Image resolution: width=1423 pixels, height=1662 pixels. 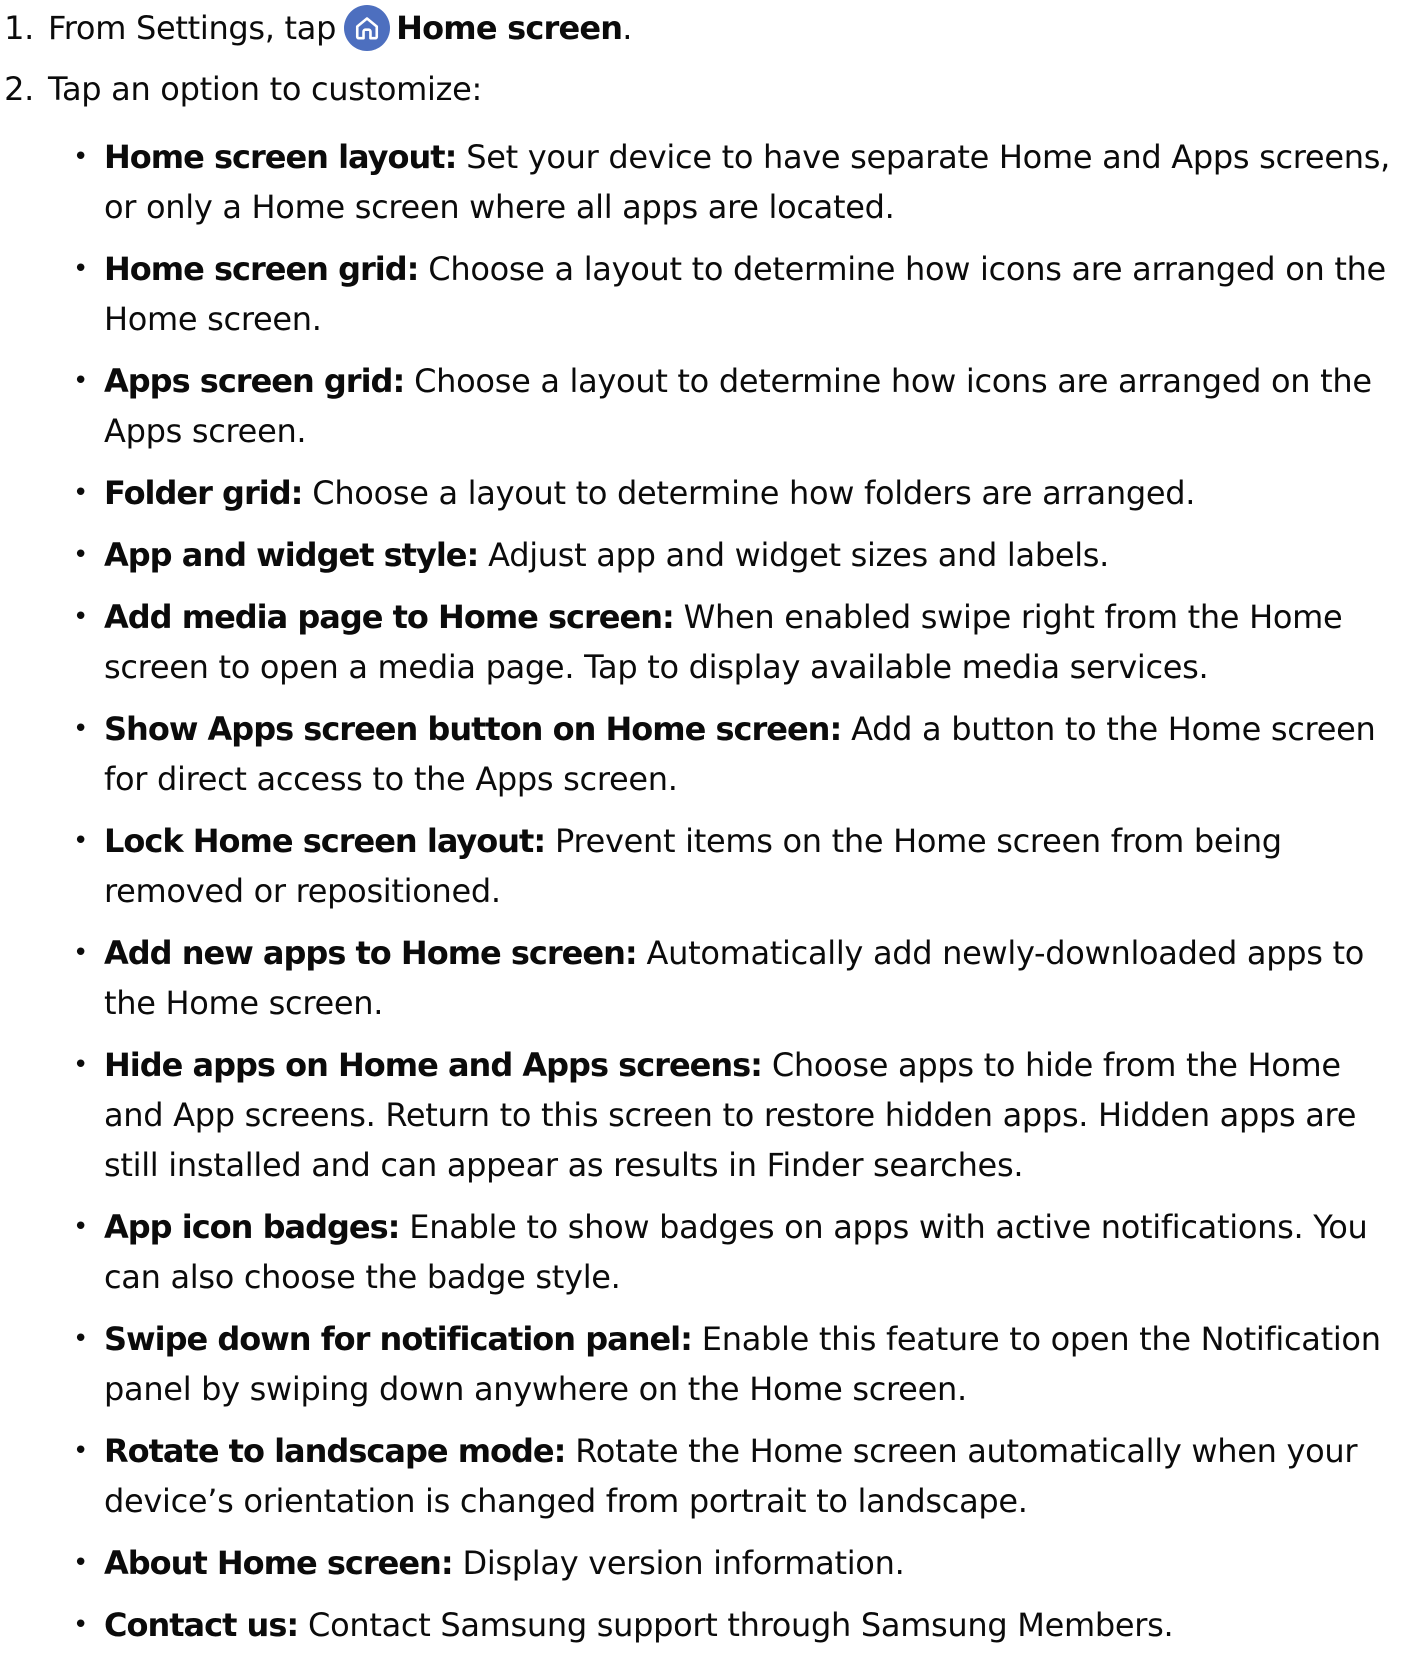 I want to click on option-term: Contact us:, so click(x=201, y=1625).